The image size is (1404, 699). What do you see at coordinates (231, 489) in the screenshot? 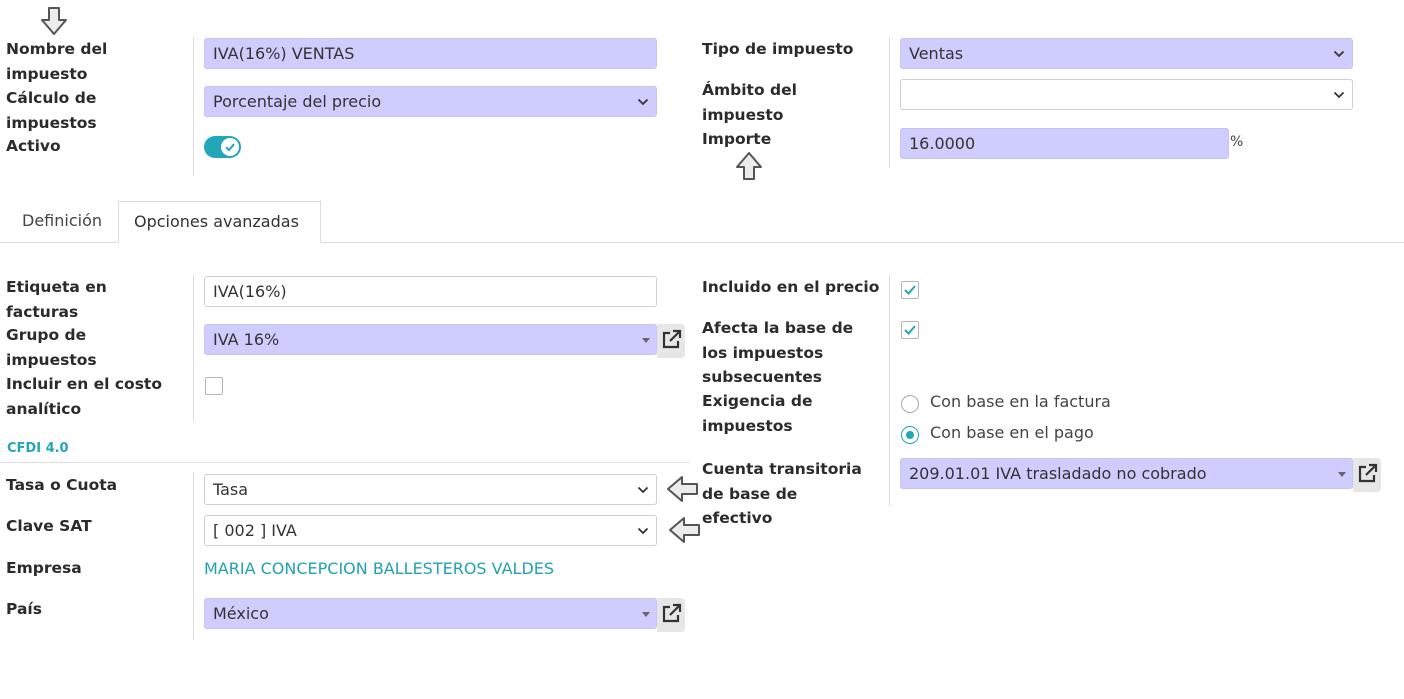
I see `tasa-cuota-value: Tasa` at bounding box center [231, 489].